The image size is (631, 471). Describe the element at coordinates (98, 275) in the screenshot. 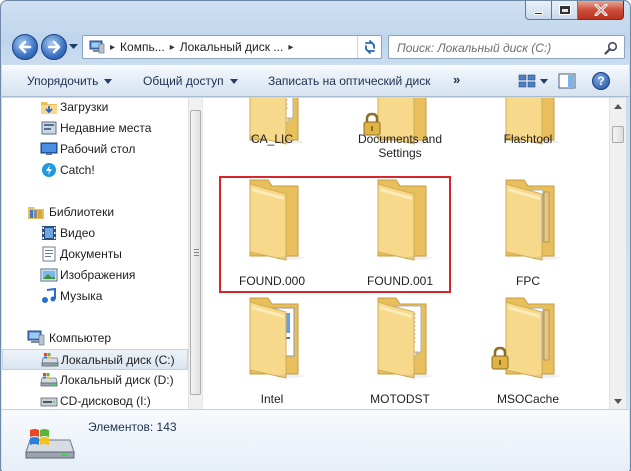

I see `sidebar-item-label: Изображения` at that location.